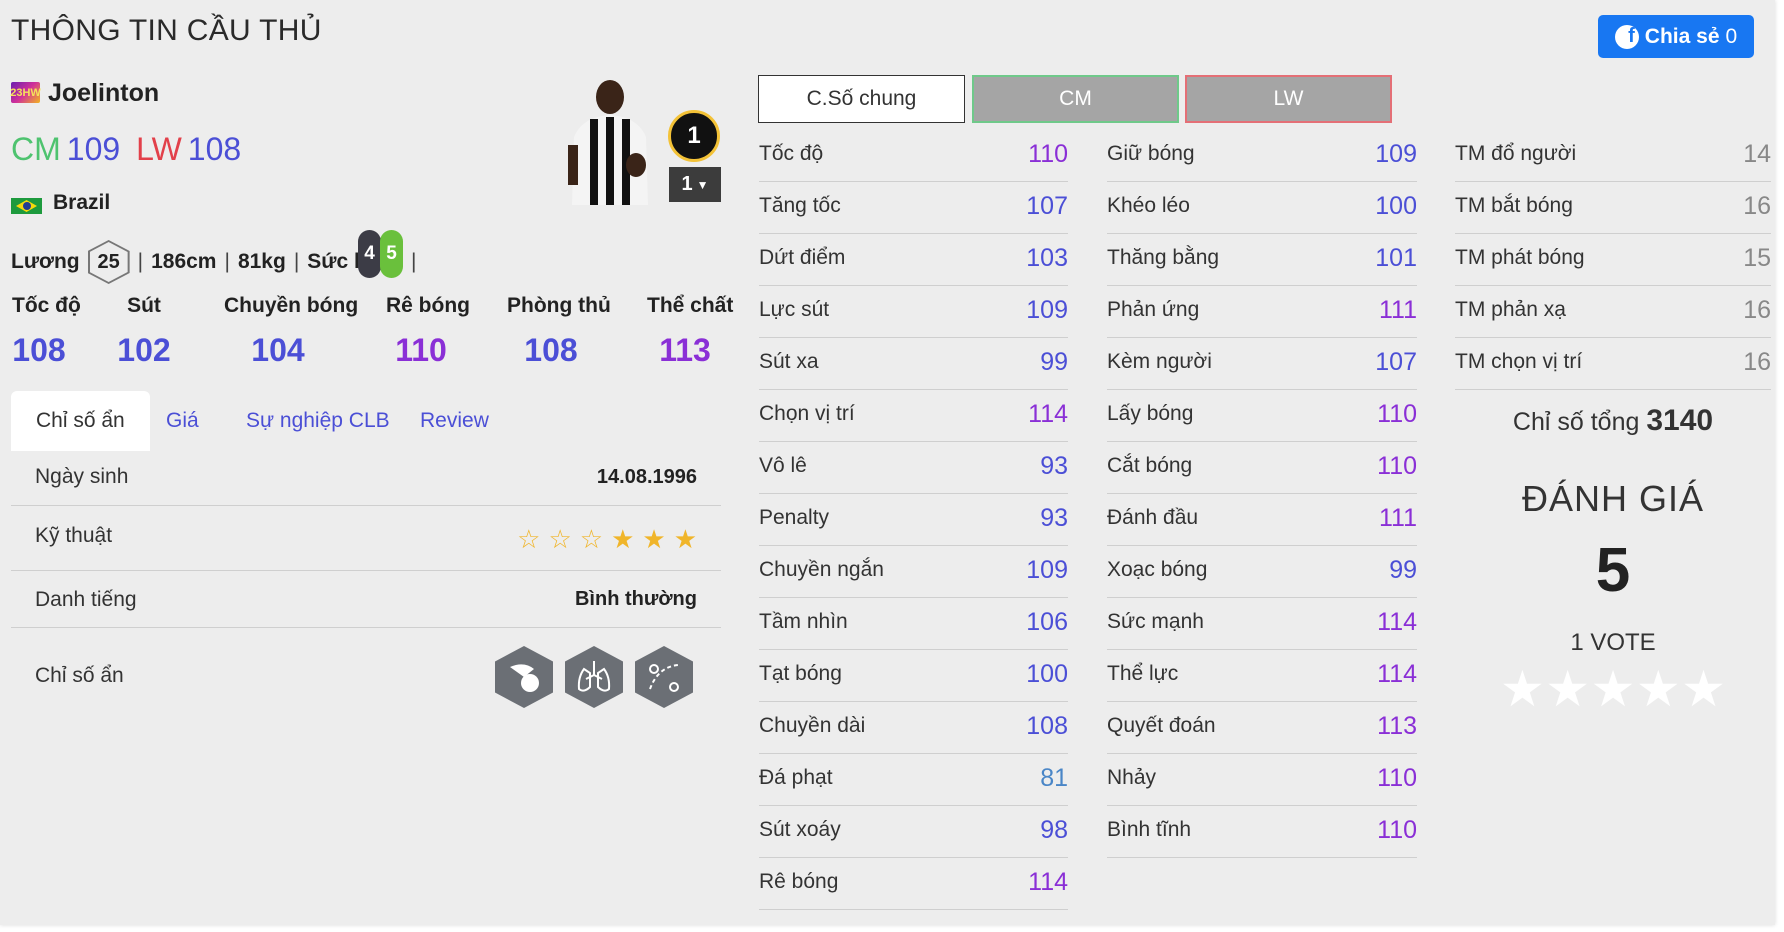 The image size is (1784, 932). Describe the element at coordinates (366, 678) in the screenshot. I see `info-row-hidden: Chỉ số ẩn` at that location.